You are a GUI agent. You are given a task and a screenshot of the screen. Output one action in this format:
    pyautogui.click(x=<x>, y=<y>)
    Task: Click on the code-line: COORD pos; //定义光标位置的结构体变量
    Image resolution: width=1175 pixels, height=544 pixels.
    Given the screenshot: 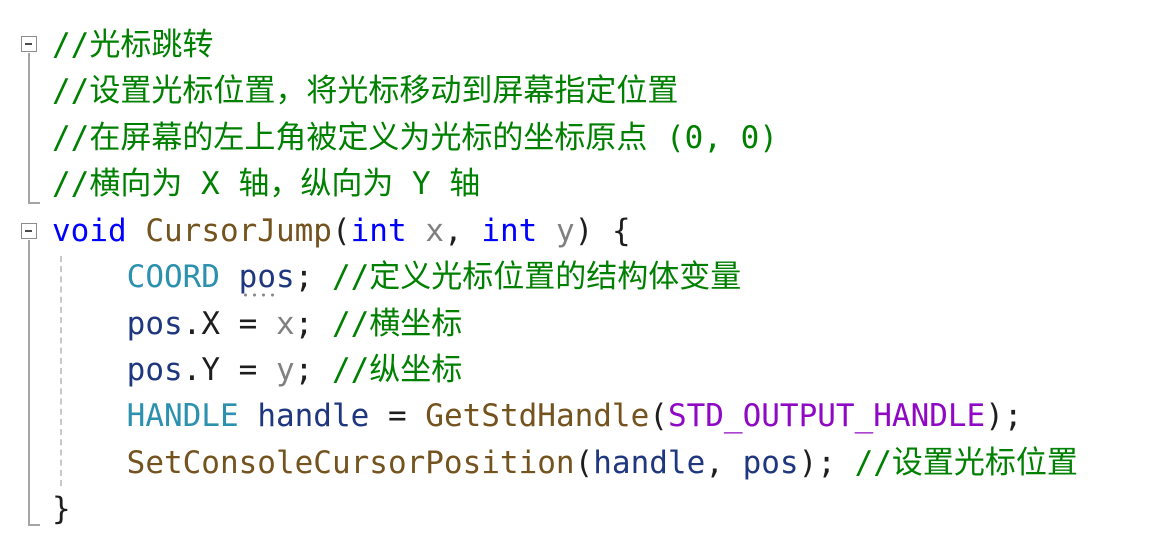 What is the action you would take?
    pyautogui.click(x=397, y=277)
    